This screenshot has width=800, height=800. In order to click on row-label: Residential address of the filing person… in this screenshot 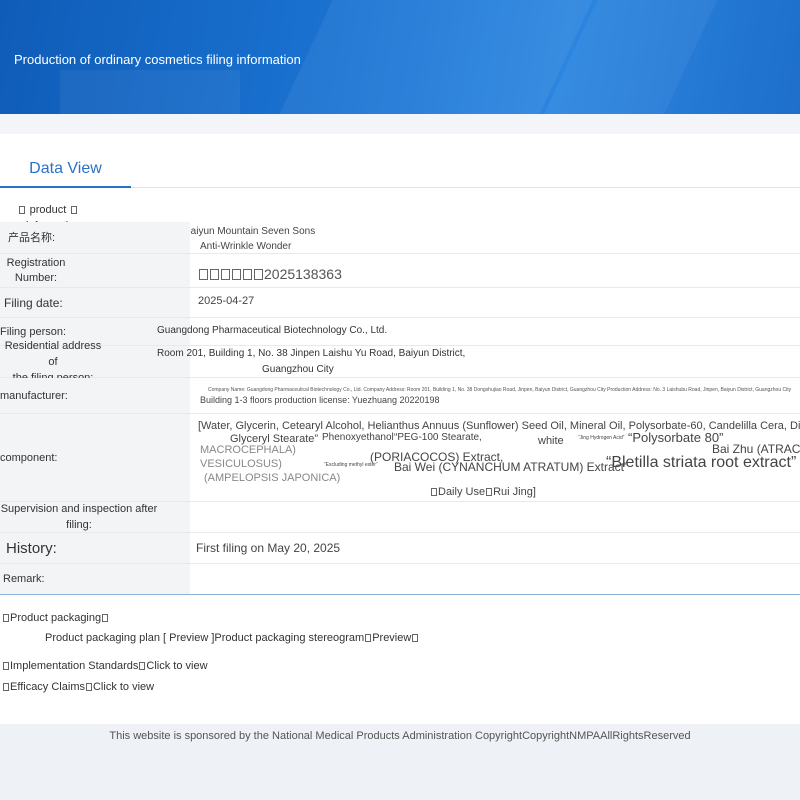, I will do `click(53, 362)`.